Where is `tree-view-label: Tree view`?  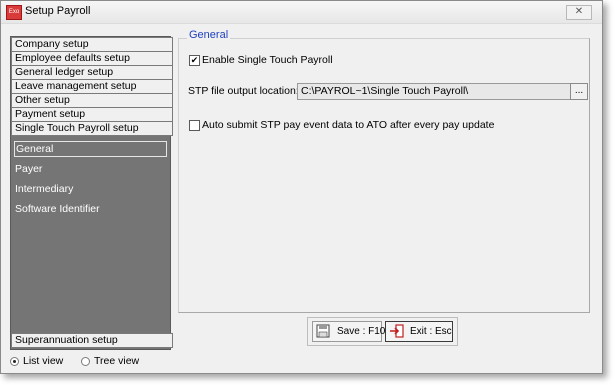 tree-view-label: Tree view is located at coordinates (117, 361).